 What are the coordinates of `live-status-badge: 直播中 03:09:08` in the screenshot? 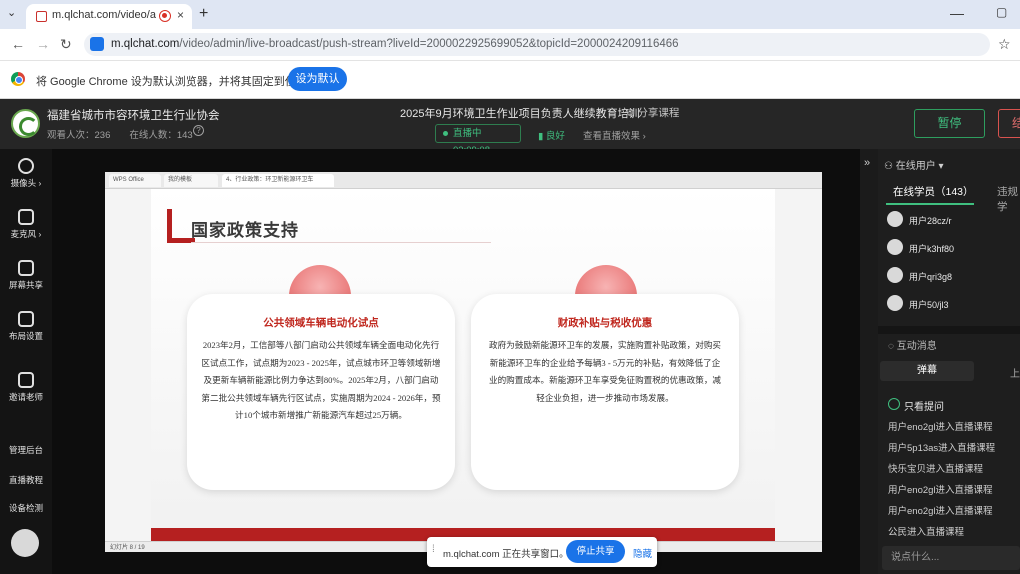 It's located at (478, 140).